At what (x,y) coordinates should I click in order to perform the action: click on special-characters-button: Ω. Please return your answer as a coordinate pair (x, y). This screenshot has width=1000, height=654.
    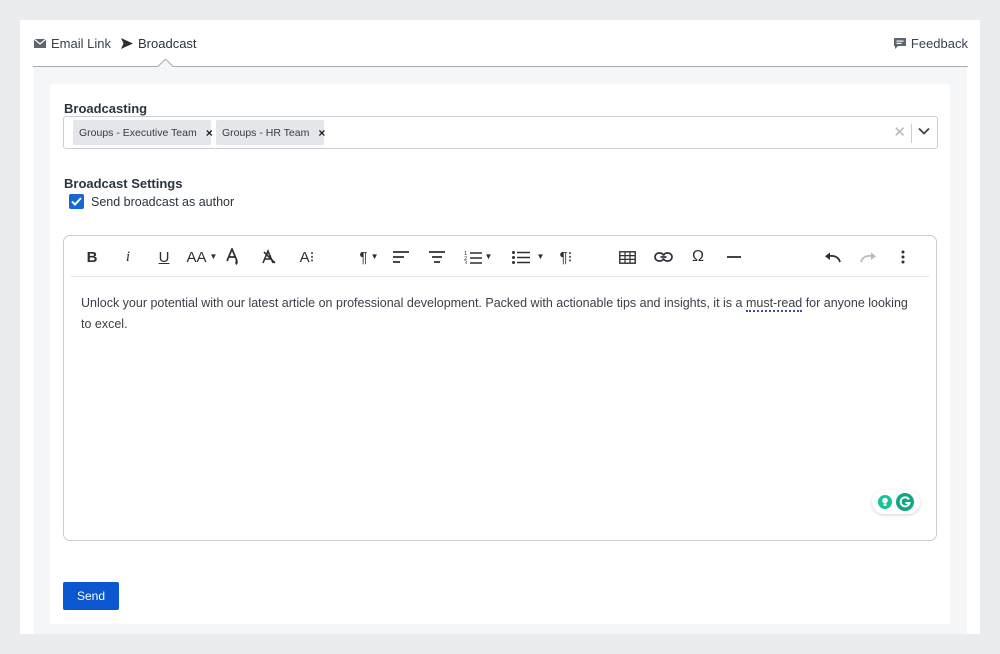
    Looking at the image, I should click on (698, 257).